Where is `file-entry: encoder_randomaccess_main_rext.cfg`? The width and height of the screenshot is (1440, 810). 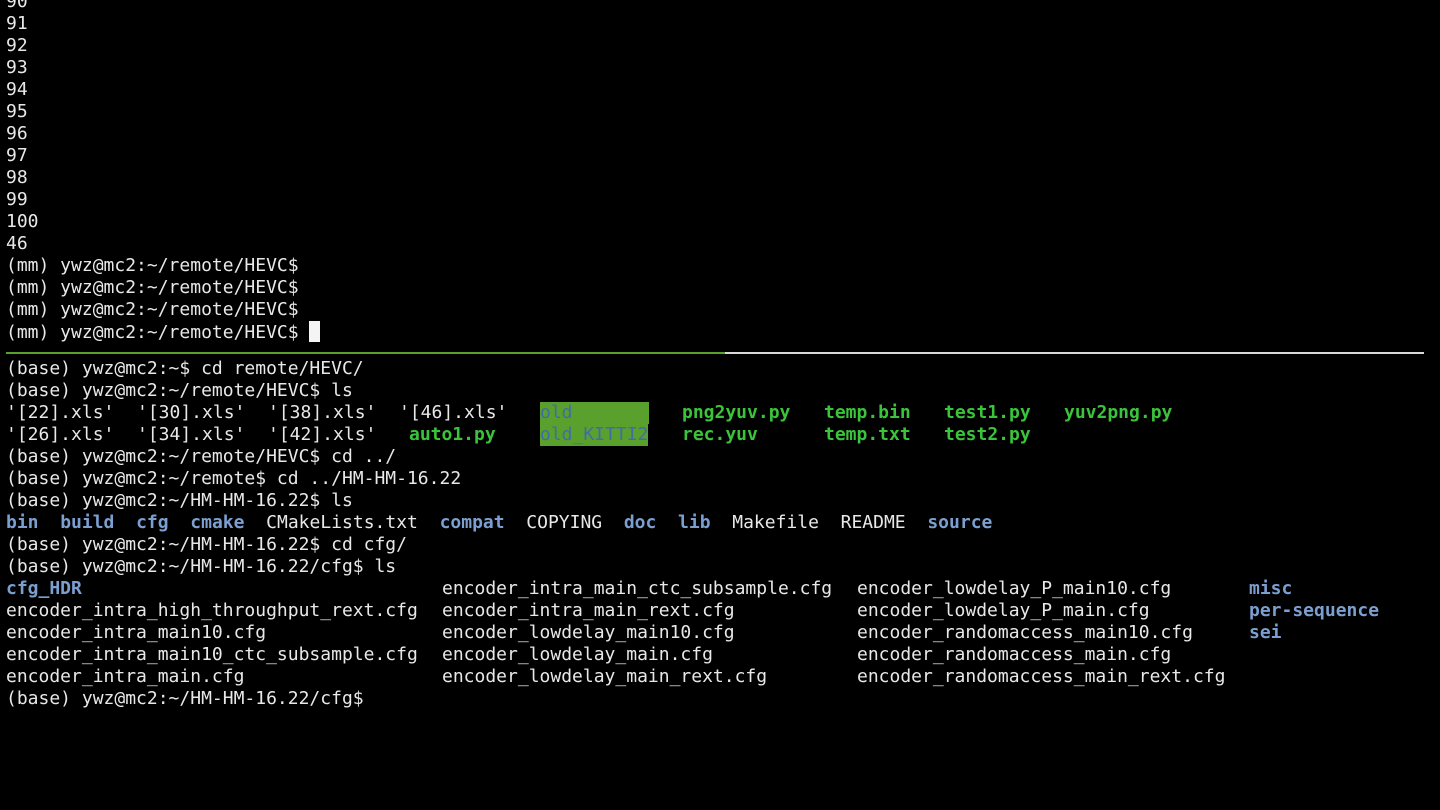 file-entry: encoder_randomaccess_main_rext.cfg is located at coordinates (1041, 676).